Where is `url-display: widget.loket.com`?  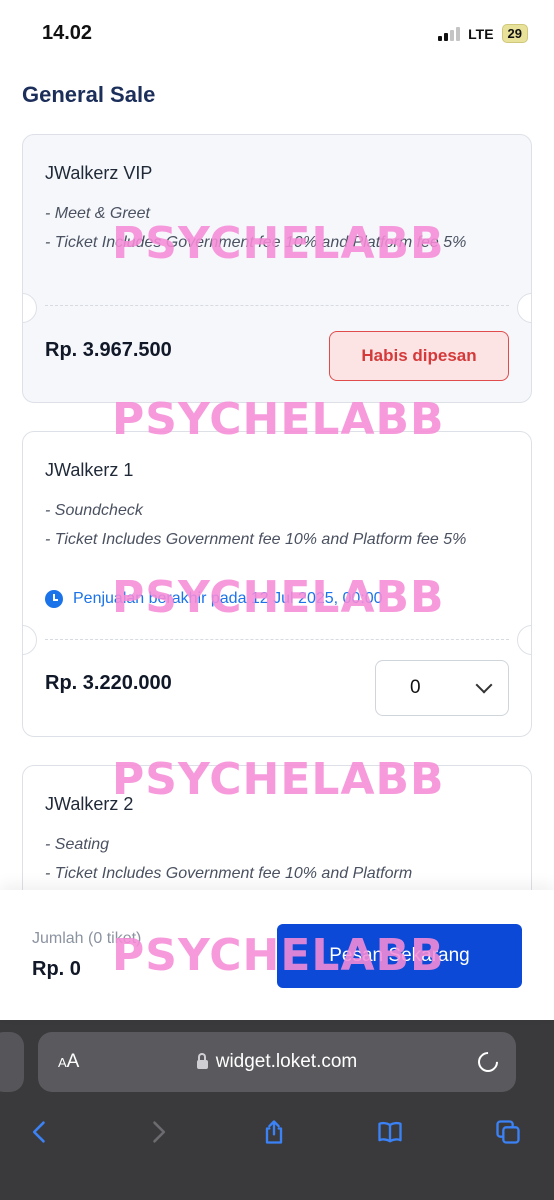 url-display: widget.loket.com is located at coordinates (277, 1062).